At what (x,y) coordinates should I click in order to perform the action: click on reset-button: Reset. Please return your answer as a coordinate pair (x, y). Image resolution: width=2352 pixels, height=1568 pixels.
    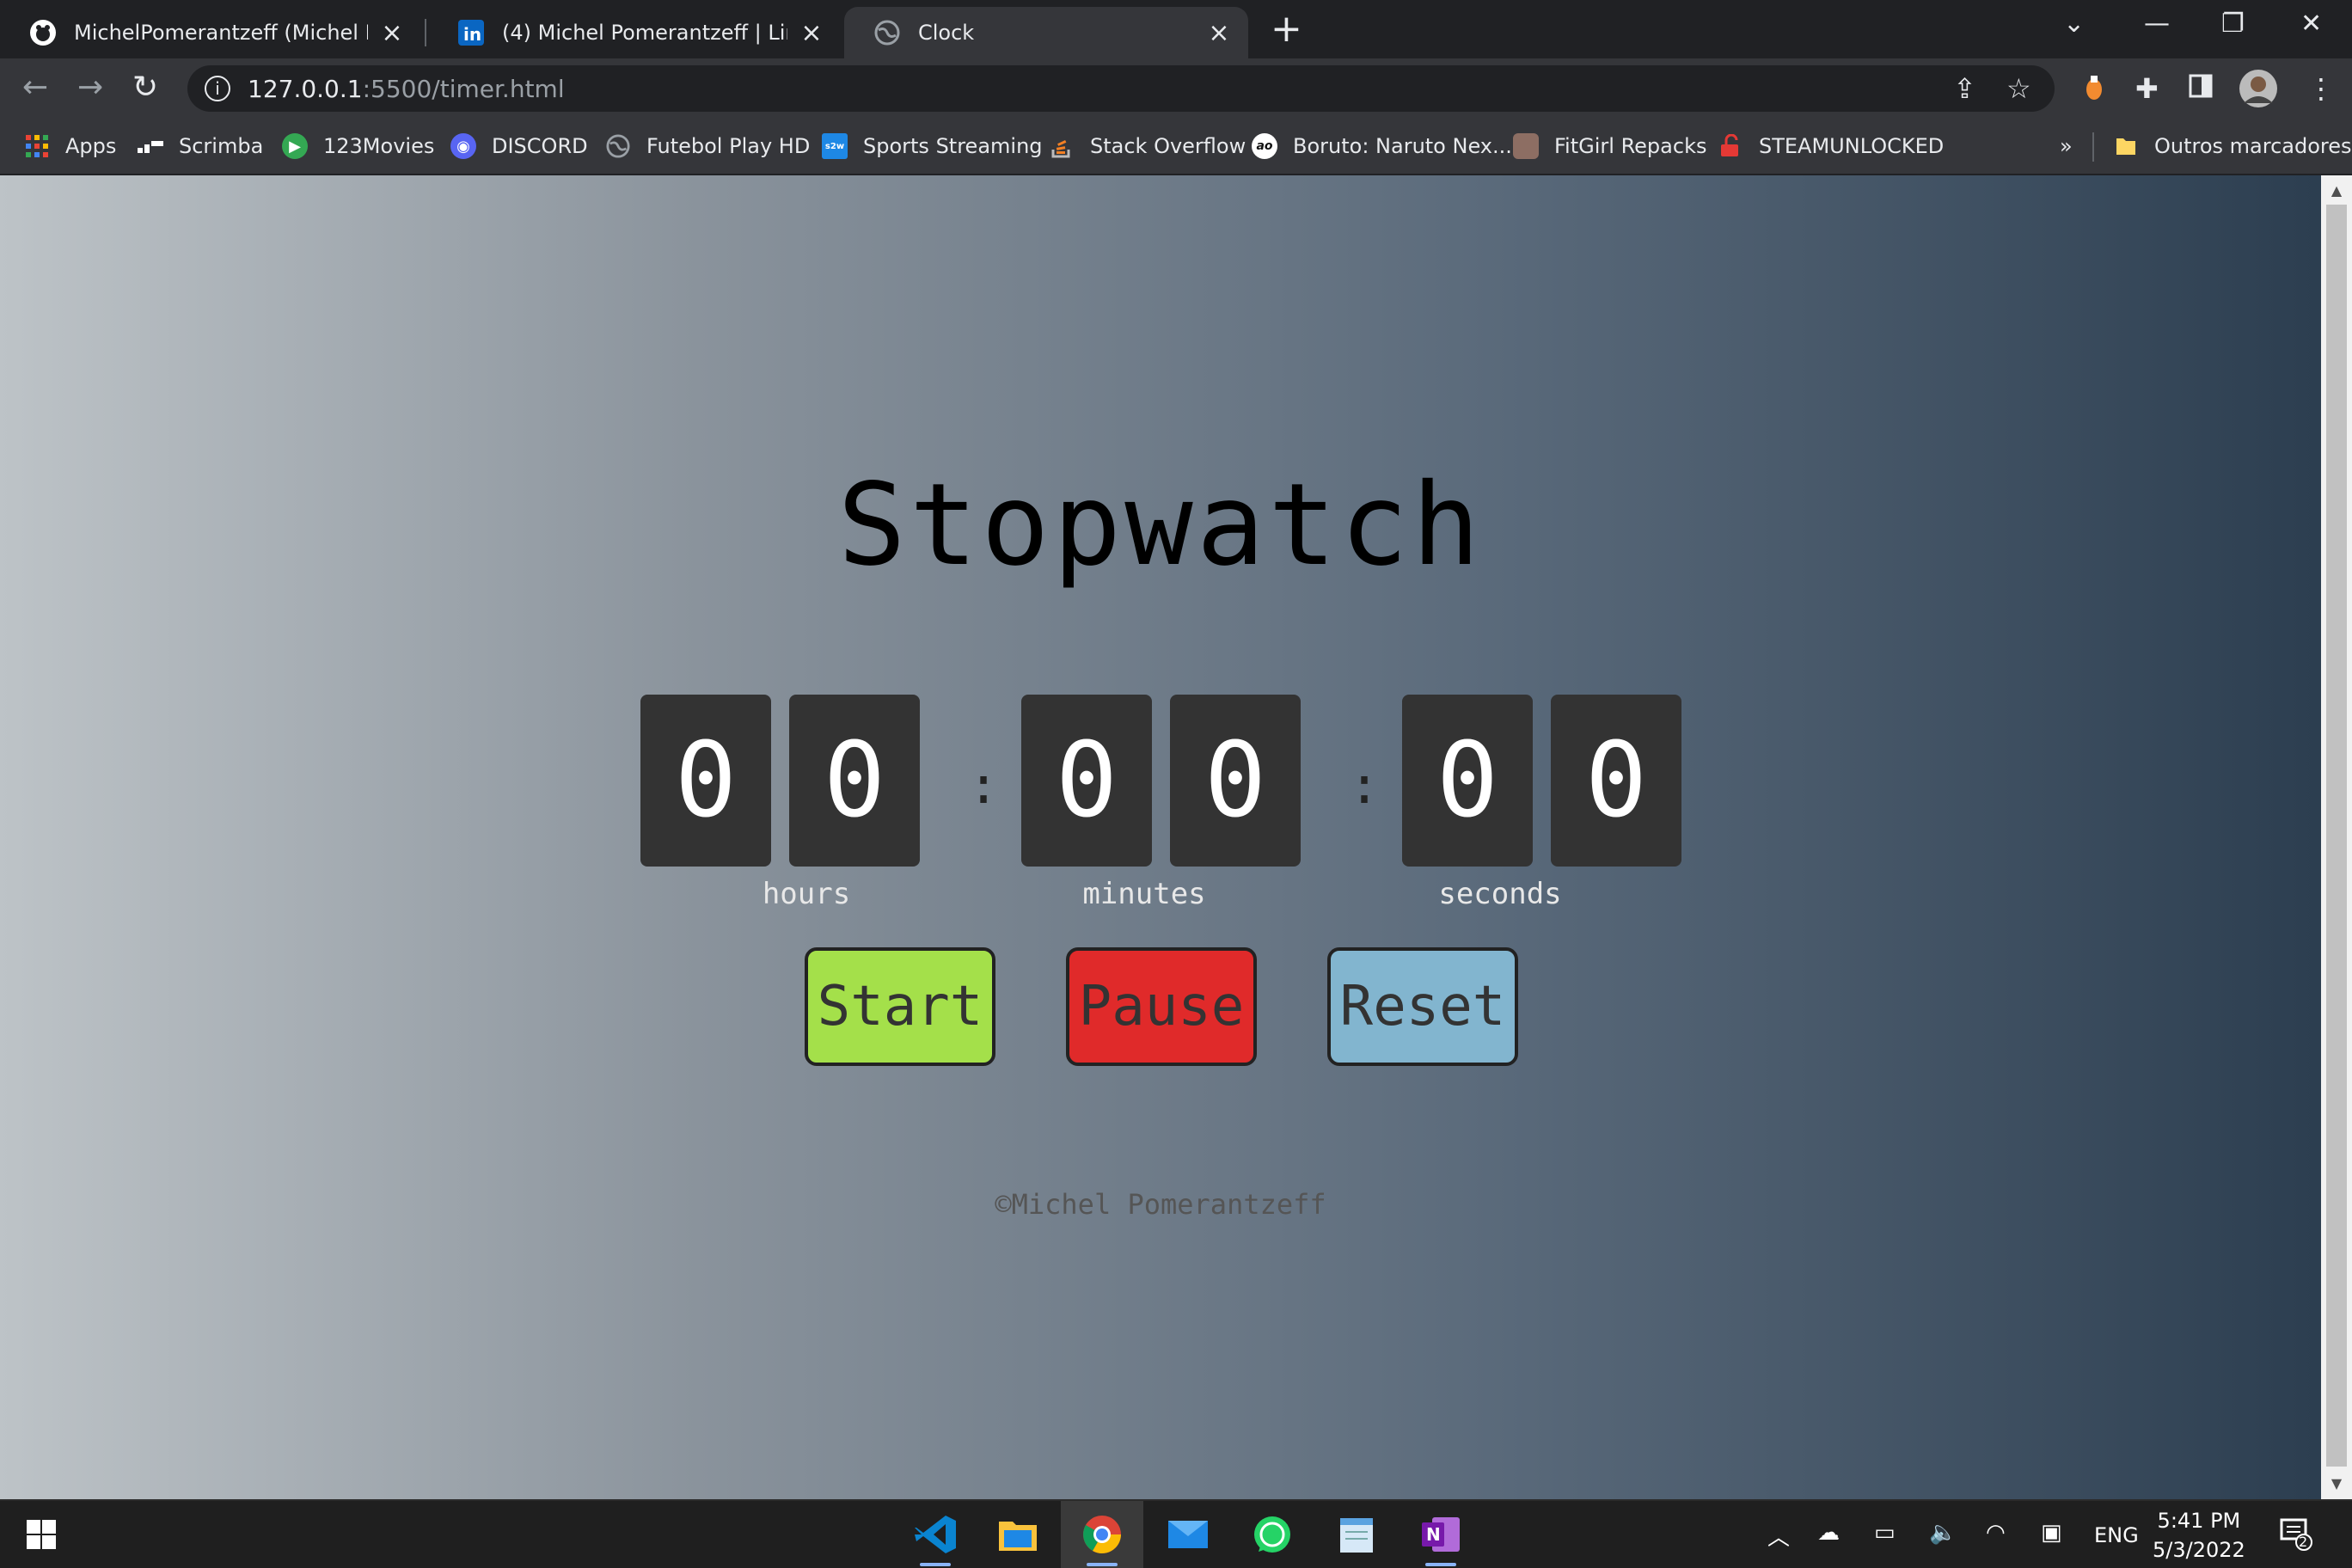
    Looking at the image, I should click on (1422, 1006).